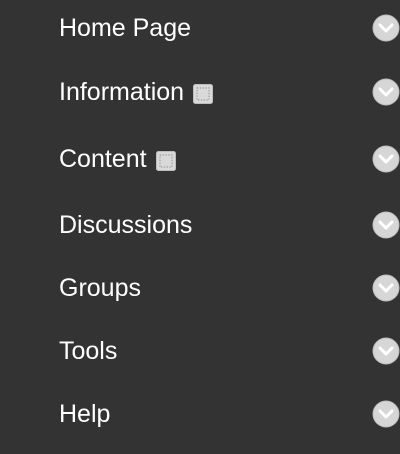  I want to click on menu-label-wrap: Home Page, so click(125, 28).